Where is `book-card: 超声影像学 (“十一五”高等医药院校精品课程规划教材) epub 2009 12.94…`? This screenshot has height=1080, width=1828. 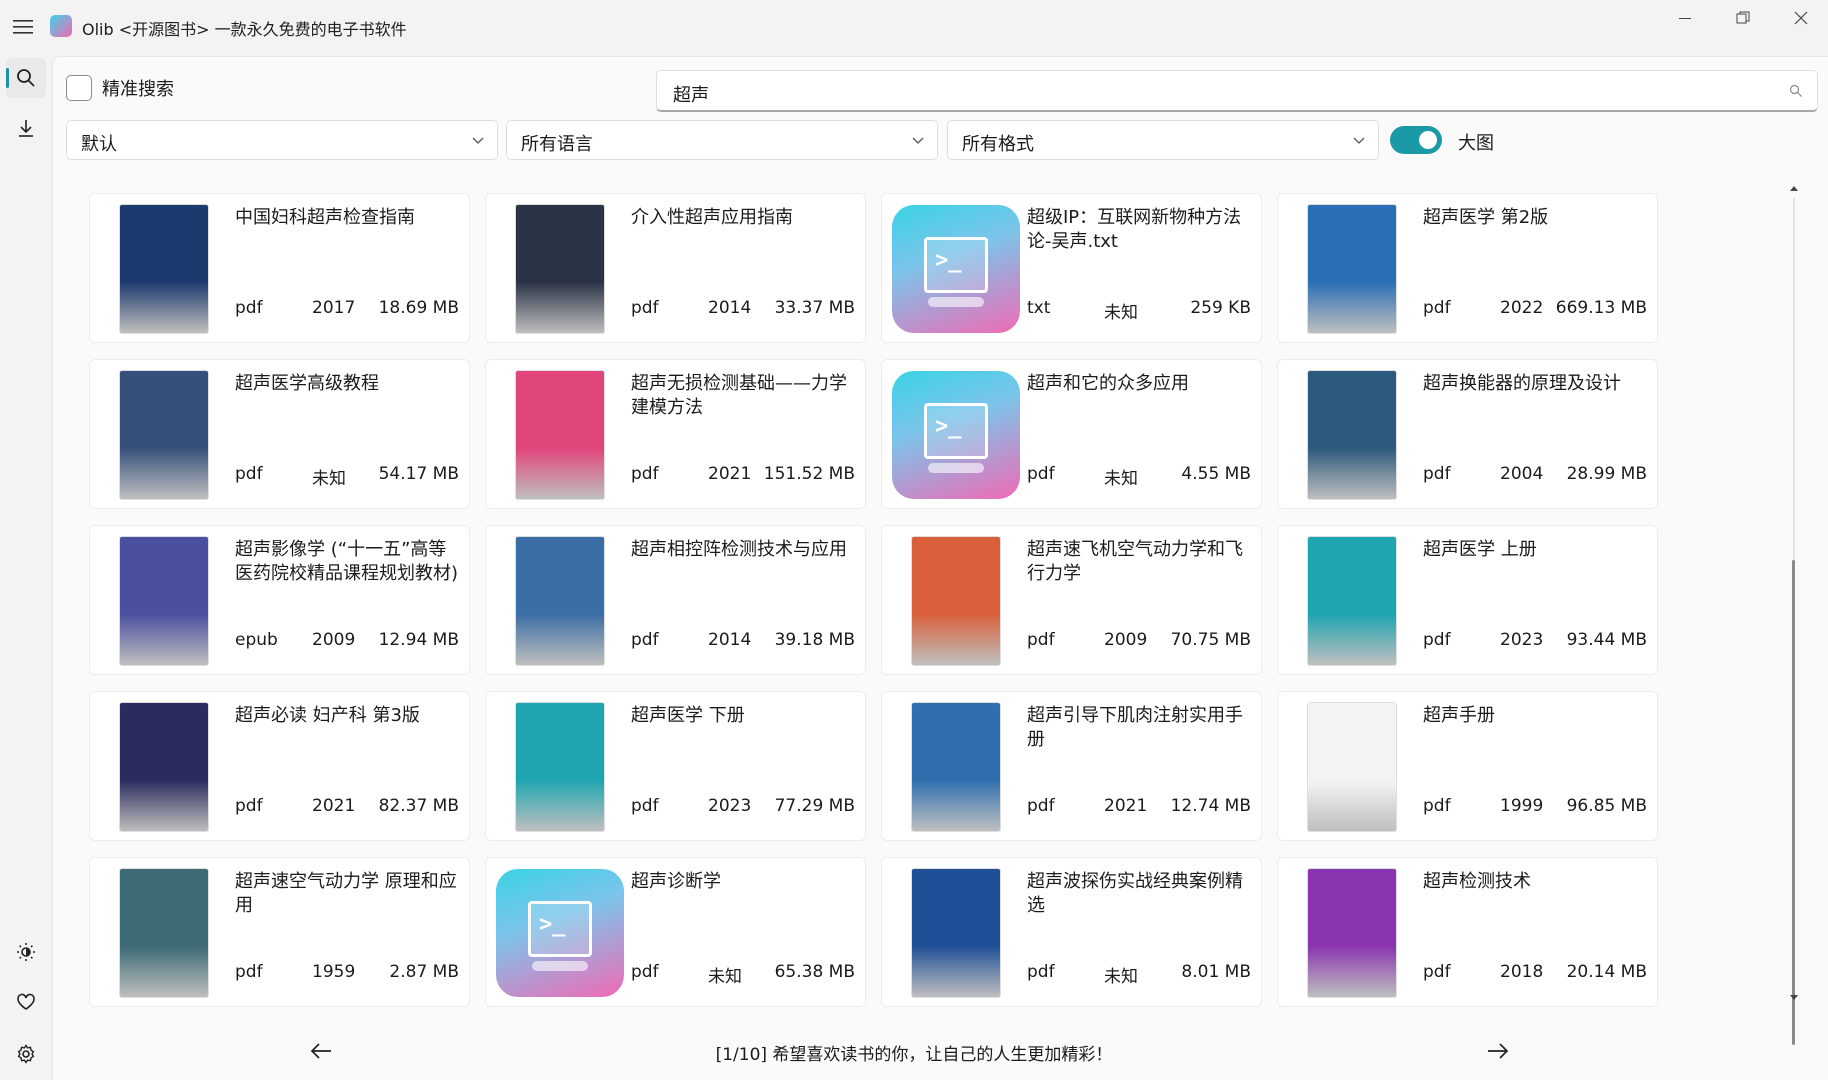 book-card: 超声影像学 (“十一五”高等医药院校精品课程规划教材) epub 2009 12.94… is located at coordinates (279, 600).